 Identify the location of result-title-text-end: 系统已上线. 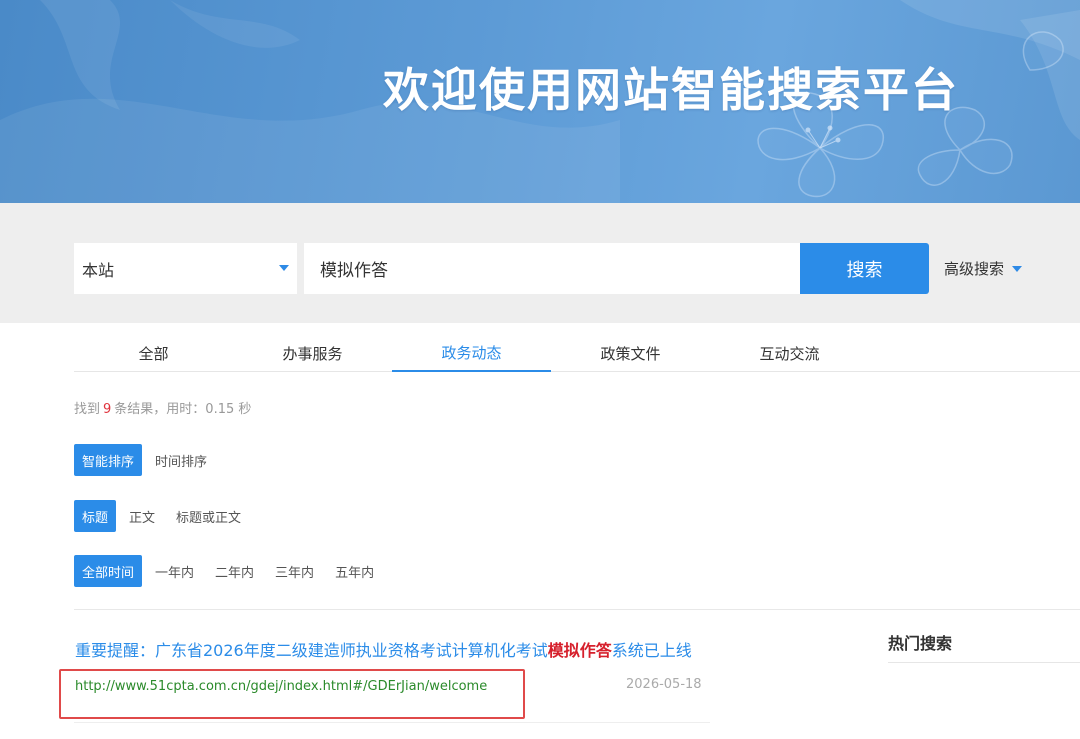
(651, 650).